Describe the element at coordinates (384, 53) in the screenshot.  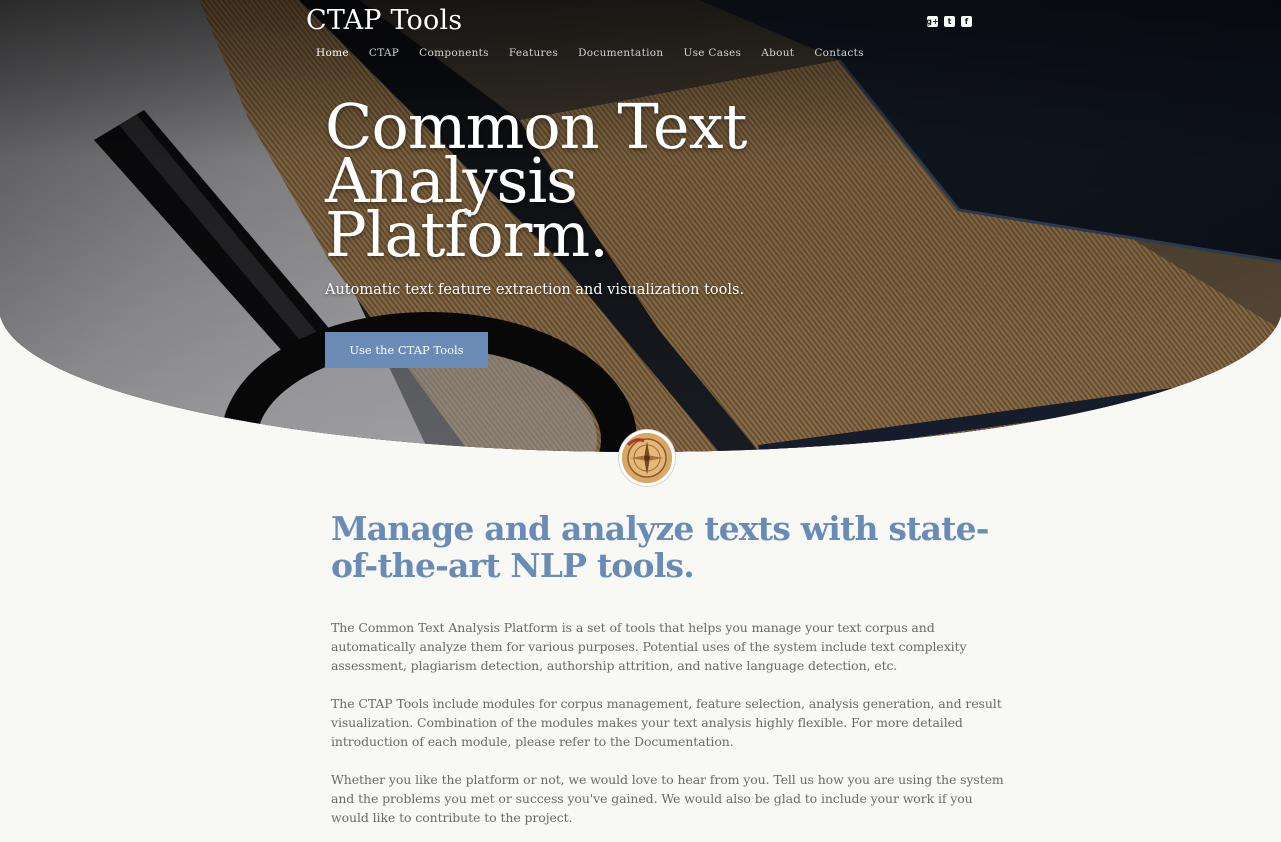
I see `nav-item-ctap: CTAP` at that location.